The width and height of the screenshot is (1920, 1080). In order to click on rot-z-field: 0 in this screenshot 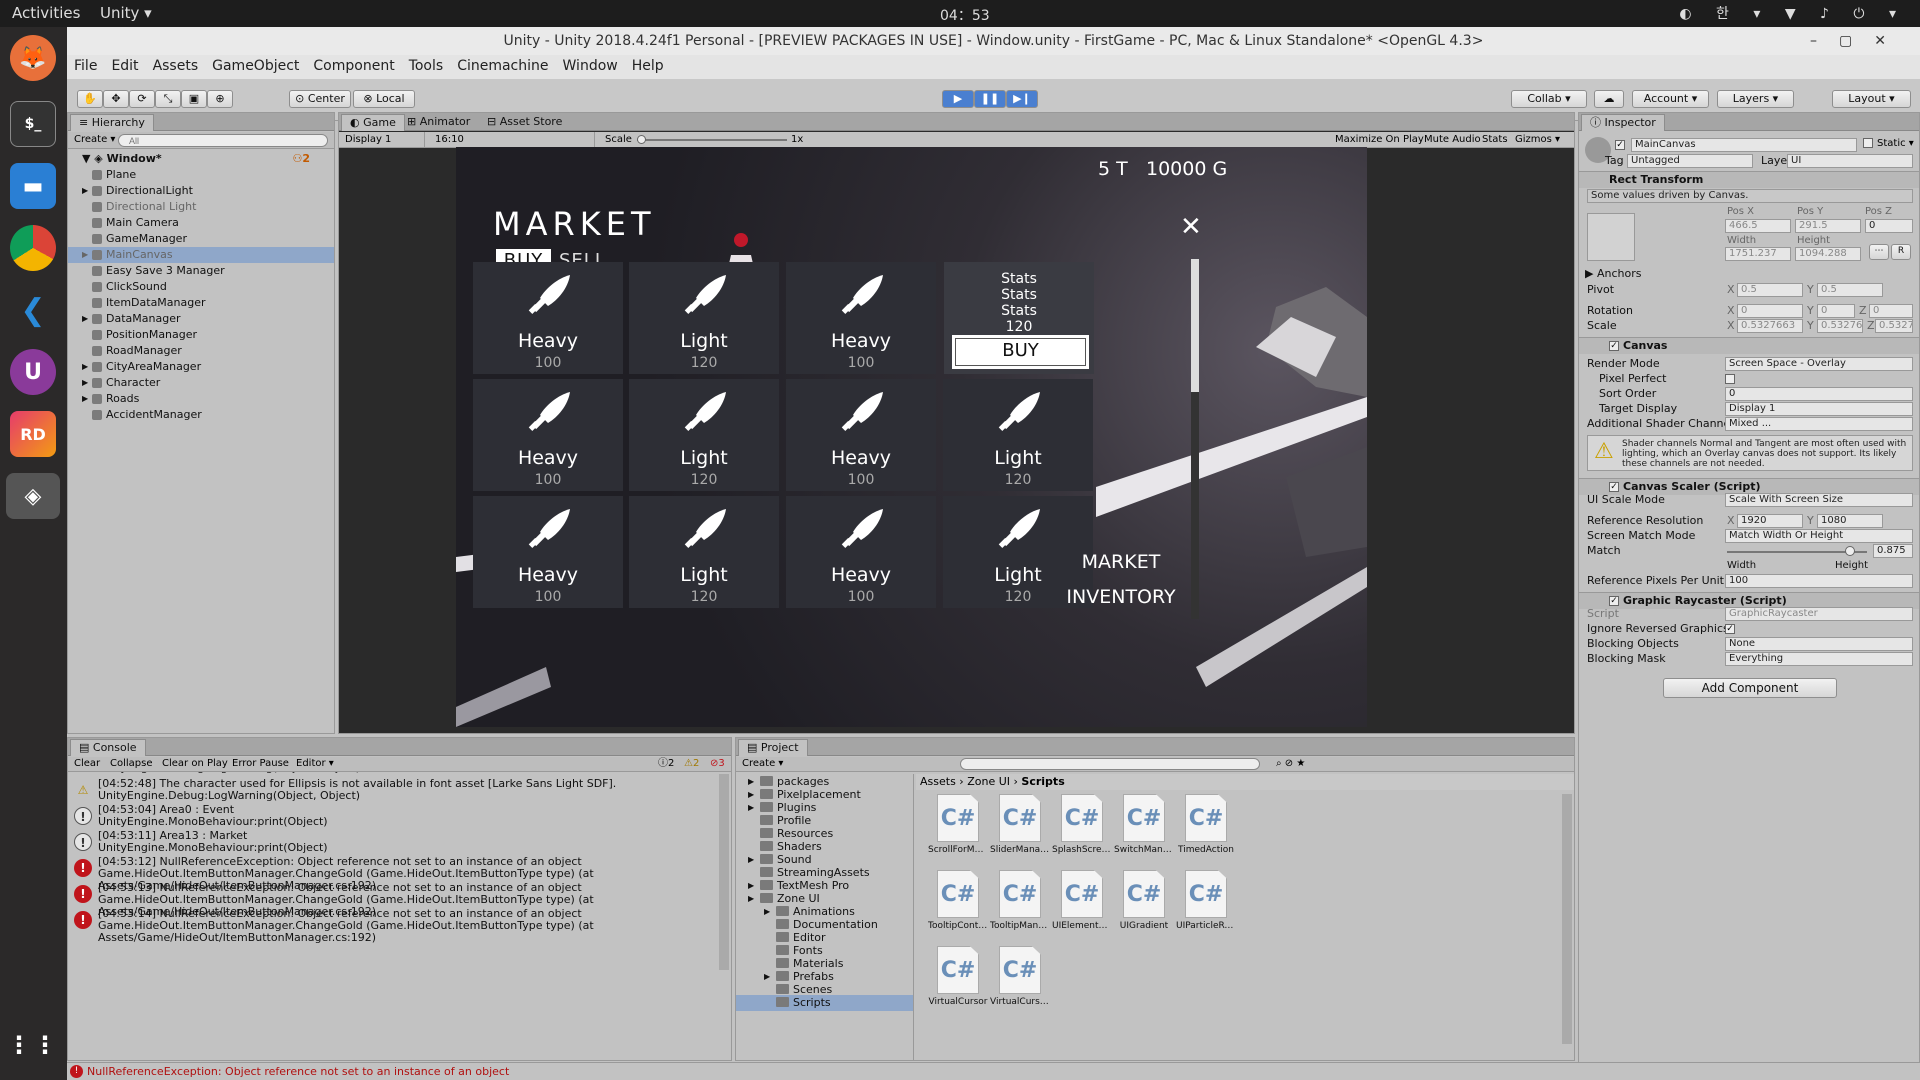, I will do `click(1891, 311)`.